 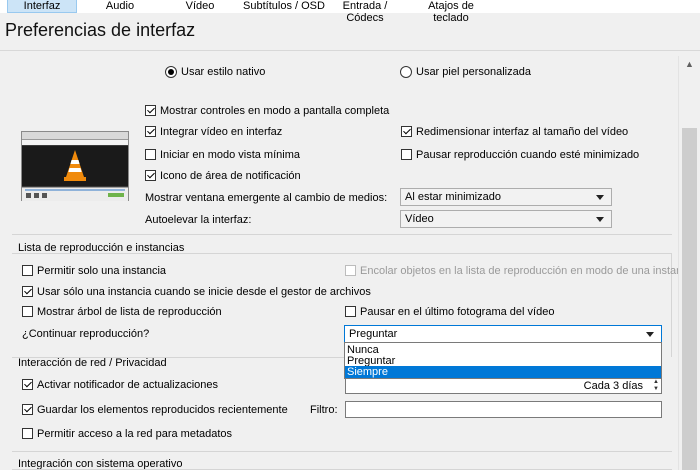 What do you see at coordinates (102, 271) in the screenshot?
I see `one-instance-label: Permitir solo una instancia` at bounding box center [102, 271].